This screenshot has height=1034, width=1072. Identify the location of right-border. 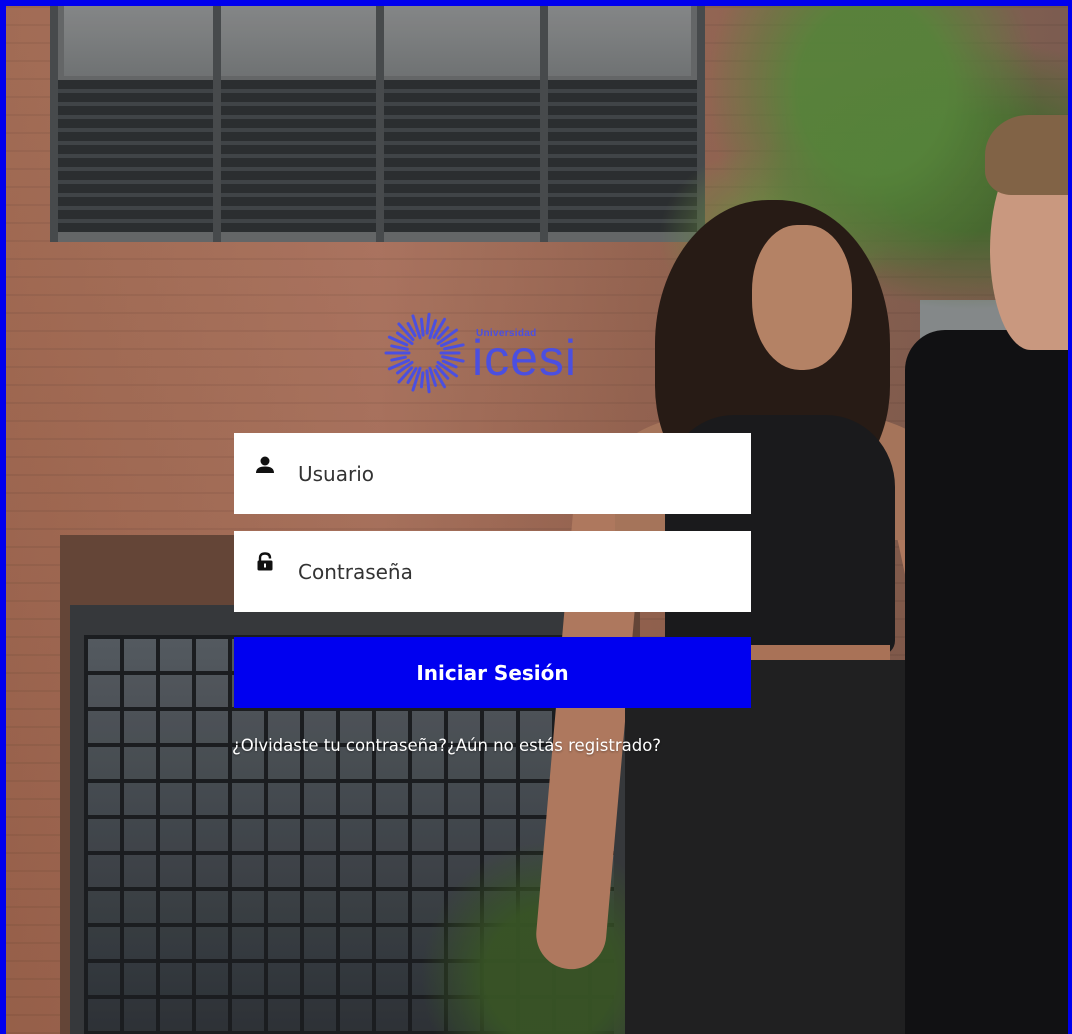
(1070, 517).